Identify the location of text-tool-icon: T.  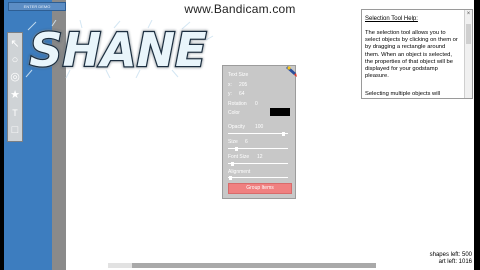
(15, 113).